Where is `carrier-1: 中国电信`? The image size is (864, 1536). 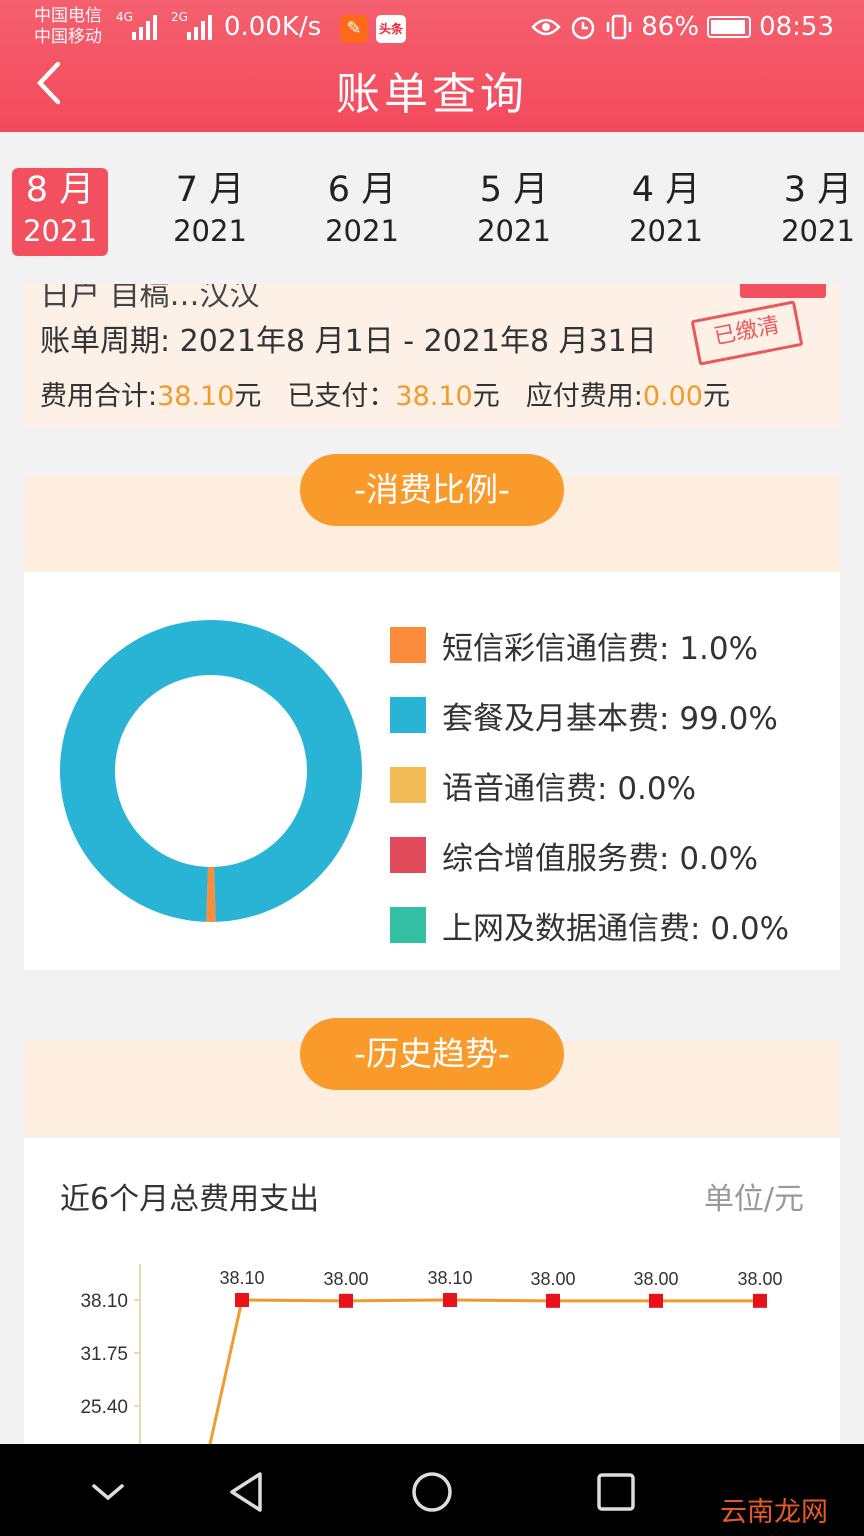
carrier-1: 中国电信 is located at coordinates (68, 16).